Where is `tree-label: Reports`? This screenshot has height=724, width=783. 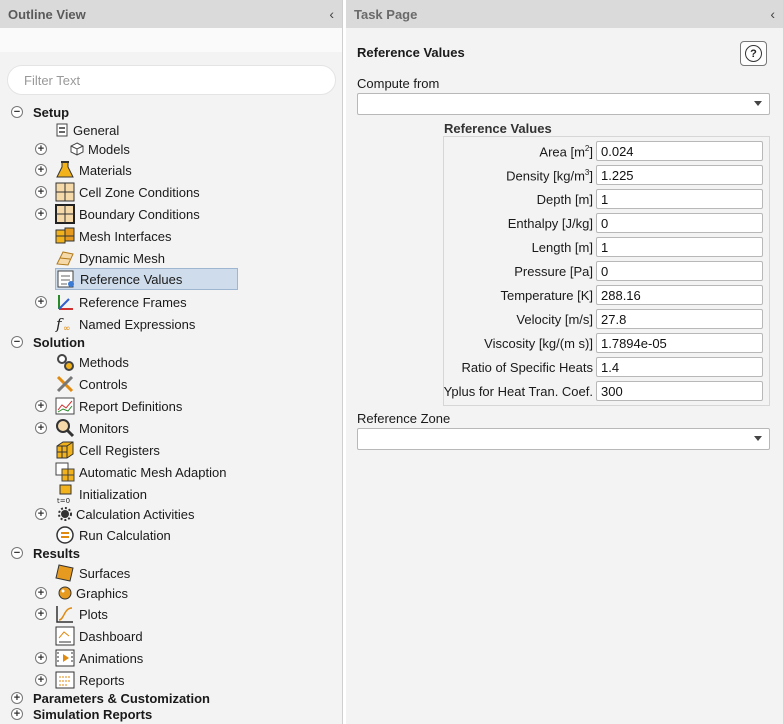 tree-label: Reports is located at coordinates (102, 680).